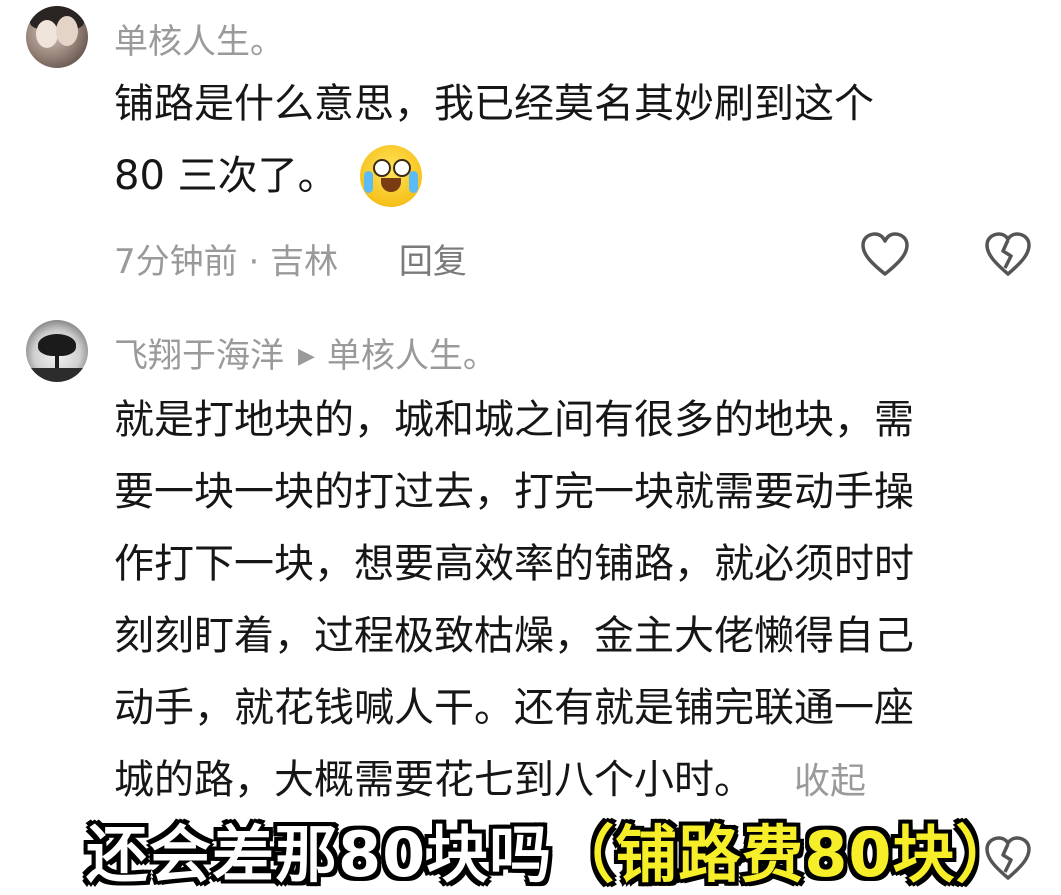  What do you see at coordinates (514, 708) in the screenshot?
I see `comment-text-line: 动手，就花钱喊人干。还有就是铺完联通一座` at bounding box center [514, 708].